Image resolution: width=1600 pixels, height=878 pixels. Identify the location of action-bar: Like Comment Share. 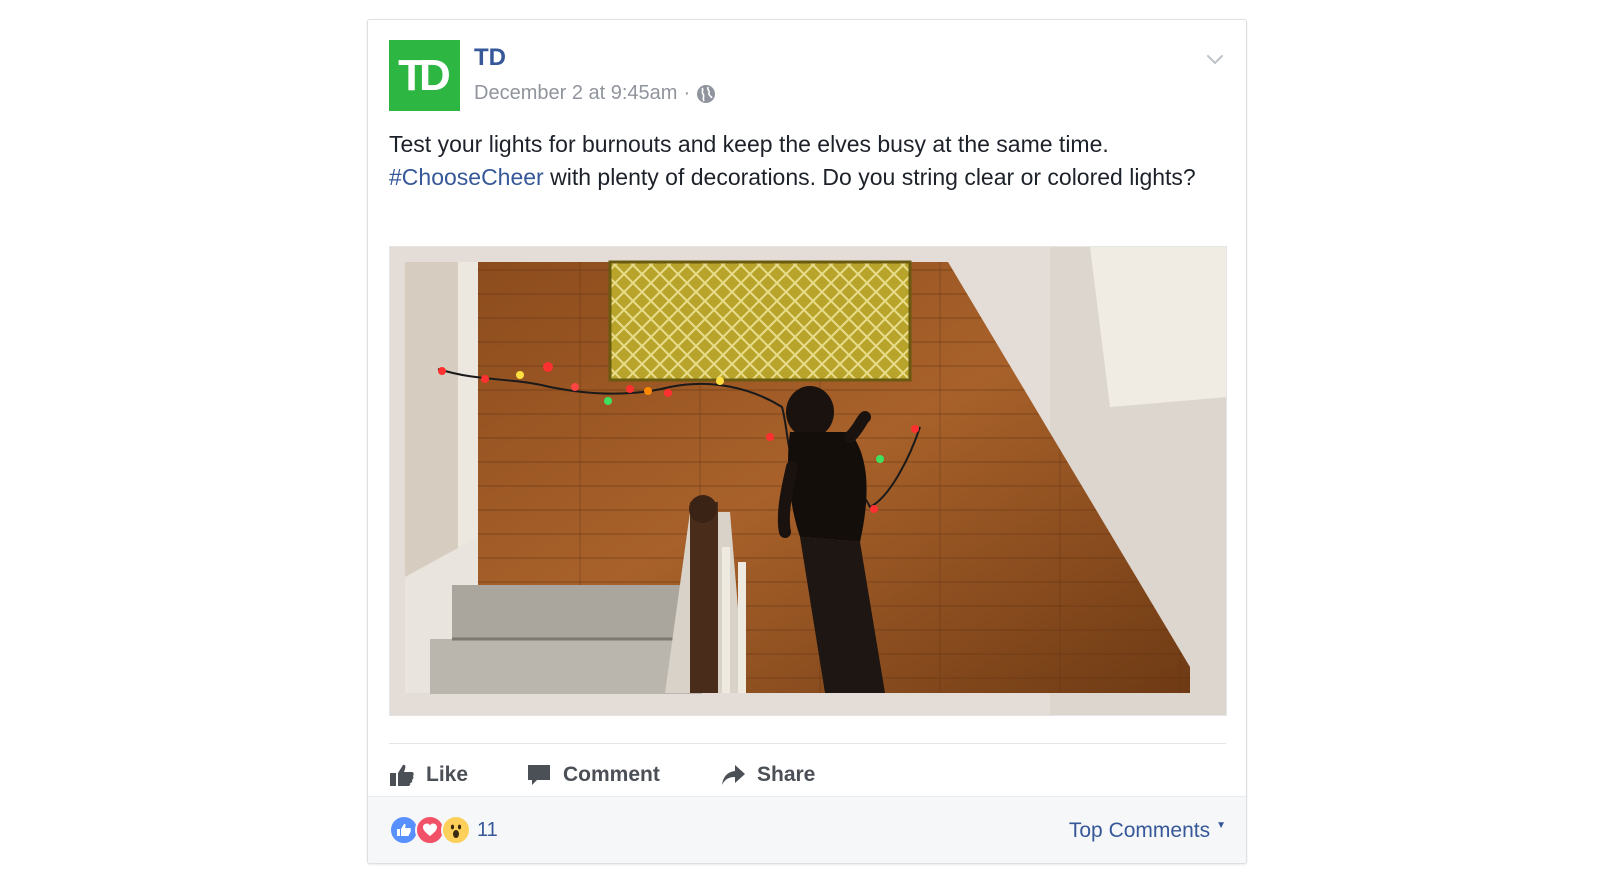
(624, 775).